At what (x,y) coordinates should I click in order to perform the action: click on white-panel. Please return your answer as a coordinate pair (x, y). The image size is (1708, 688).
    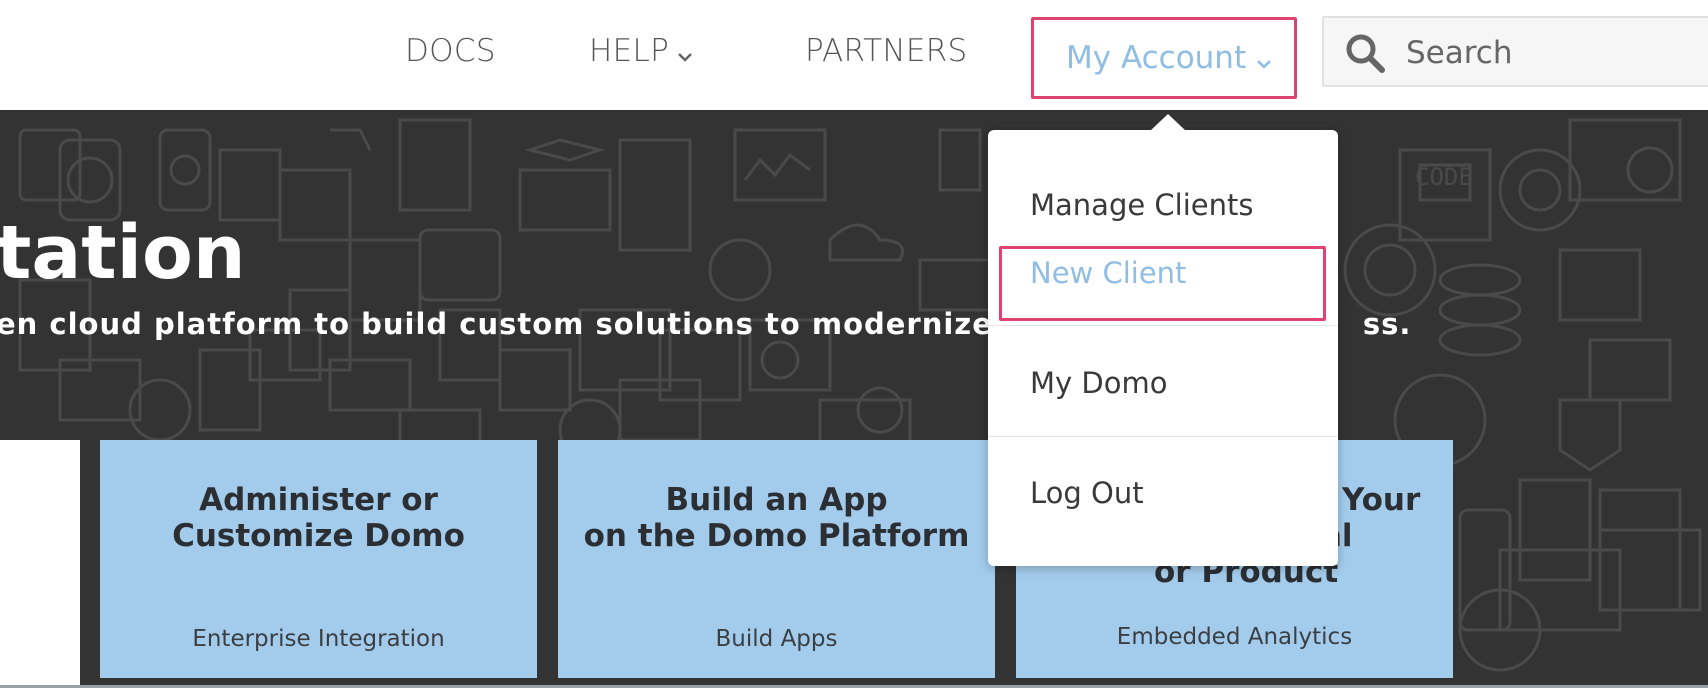
    Looking at the image, I should click on (40, 564).